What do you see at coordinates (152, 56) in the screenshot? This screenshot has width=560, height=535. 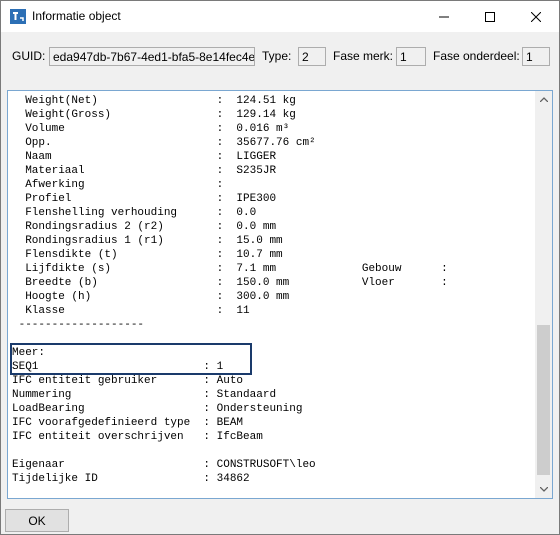 I see `guid-field: eda947db-7b67-4ed1-bfa5-8e14fec4eb` at bounding box center [152, 56].